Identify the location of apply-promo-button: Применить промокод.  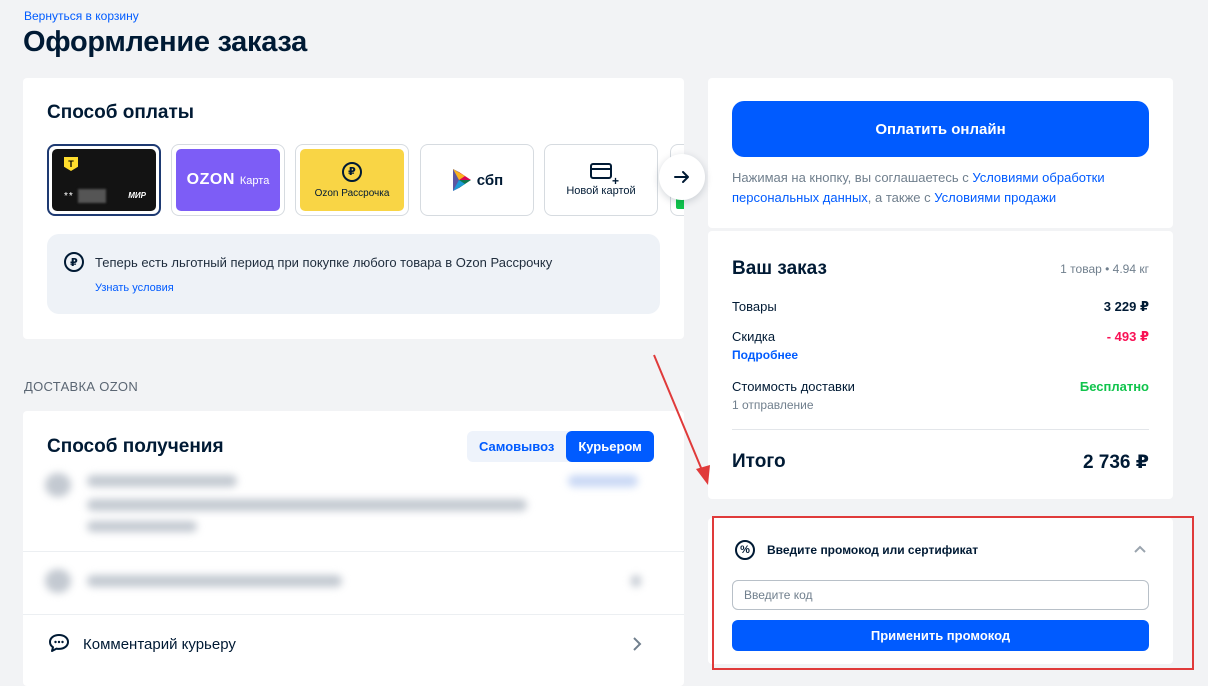
(940, 635).